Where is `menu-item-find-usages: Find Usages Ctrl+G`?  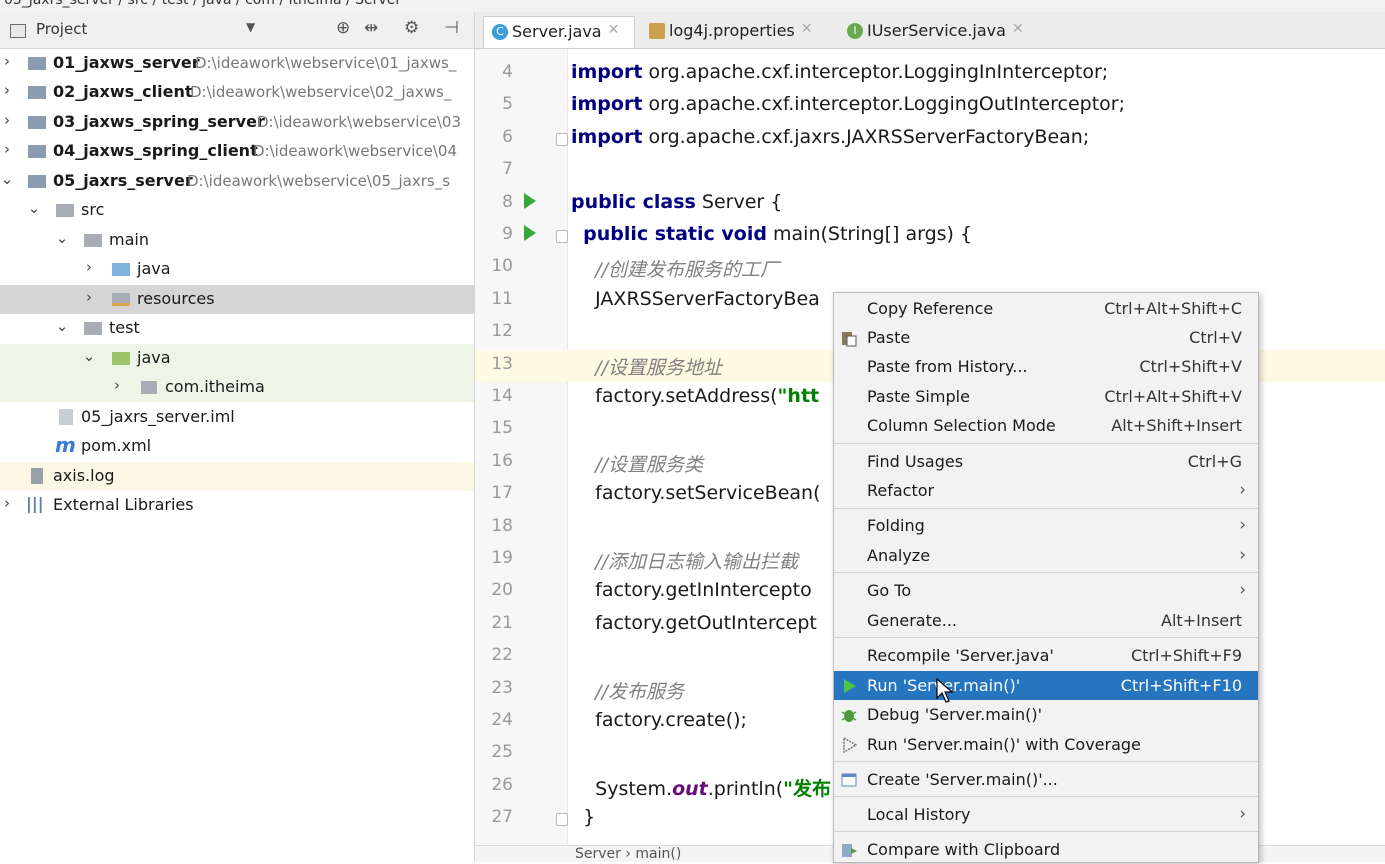 menu-item-find-usages: Find Usages Ctrl+G is located at coordinates (1046, 461).